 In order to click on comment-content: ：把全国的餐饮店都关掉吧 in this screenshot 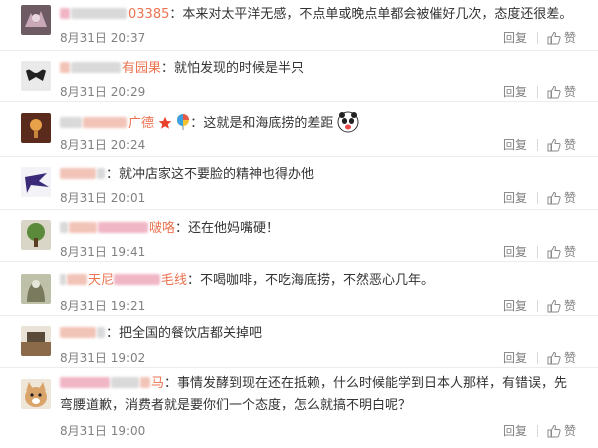, I will do `click(322, 334)`.